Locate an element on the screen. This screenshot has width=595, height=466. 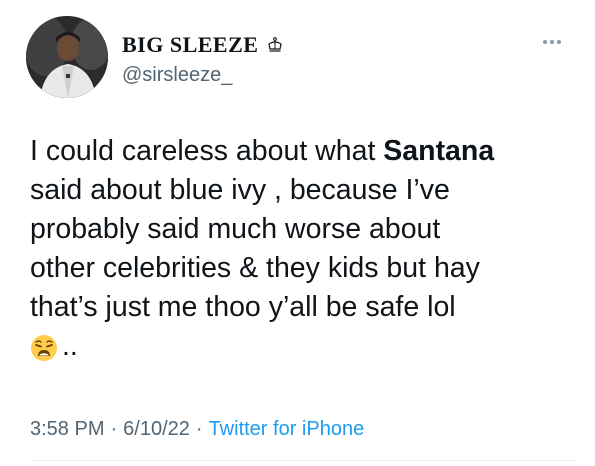
tweet-metadata: 3:58 PM · 6/10/22 · Twitter for iPhone is located at coordinates (197, 429).